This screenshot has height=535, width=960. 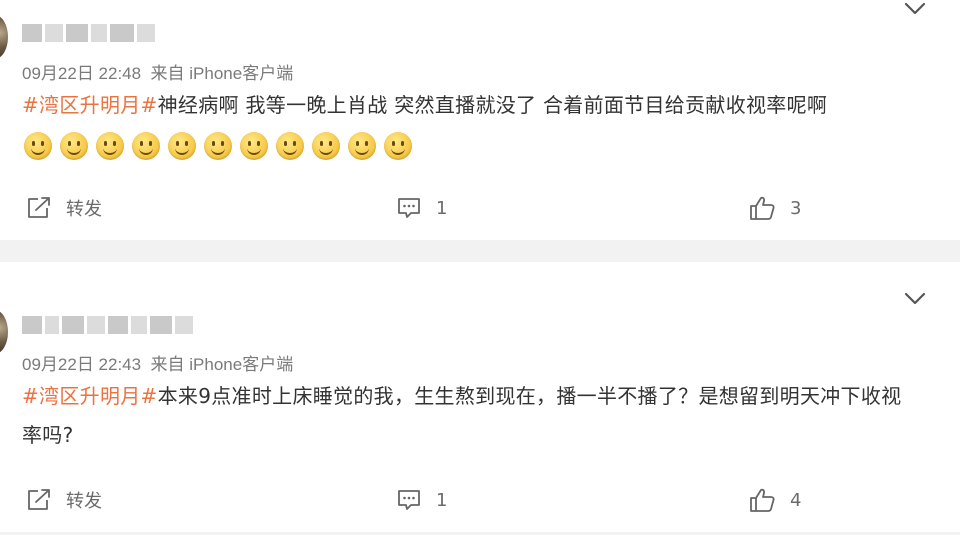 What do you see at coordinates (480, 208) in the screenshot?
I see `action-bar: 转发 1 3` at bounding box center [480, 208].